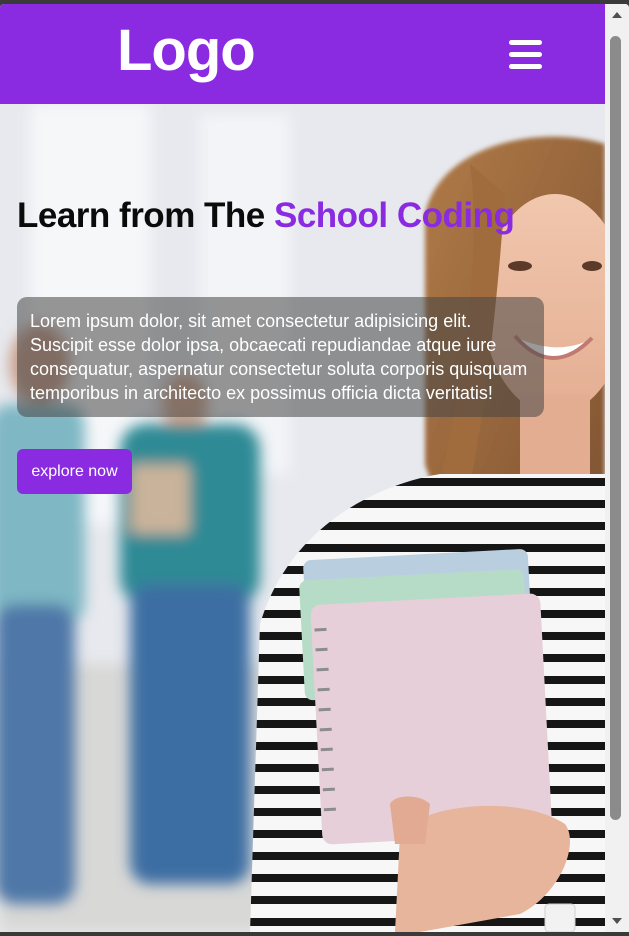 The image size is (629, 936). I want to click on hamburger-menu-icon, so click(525, 55).